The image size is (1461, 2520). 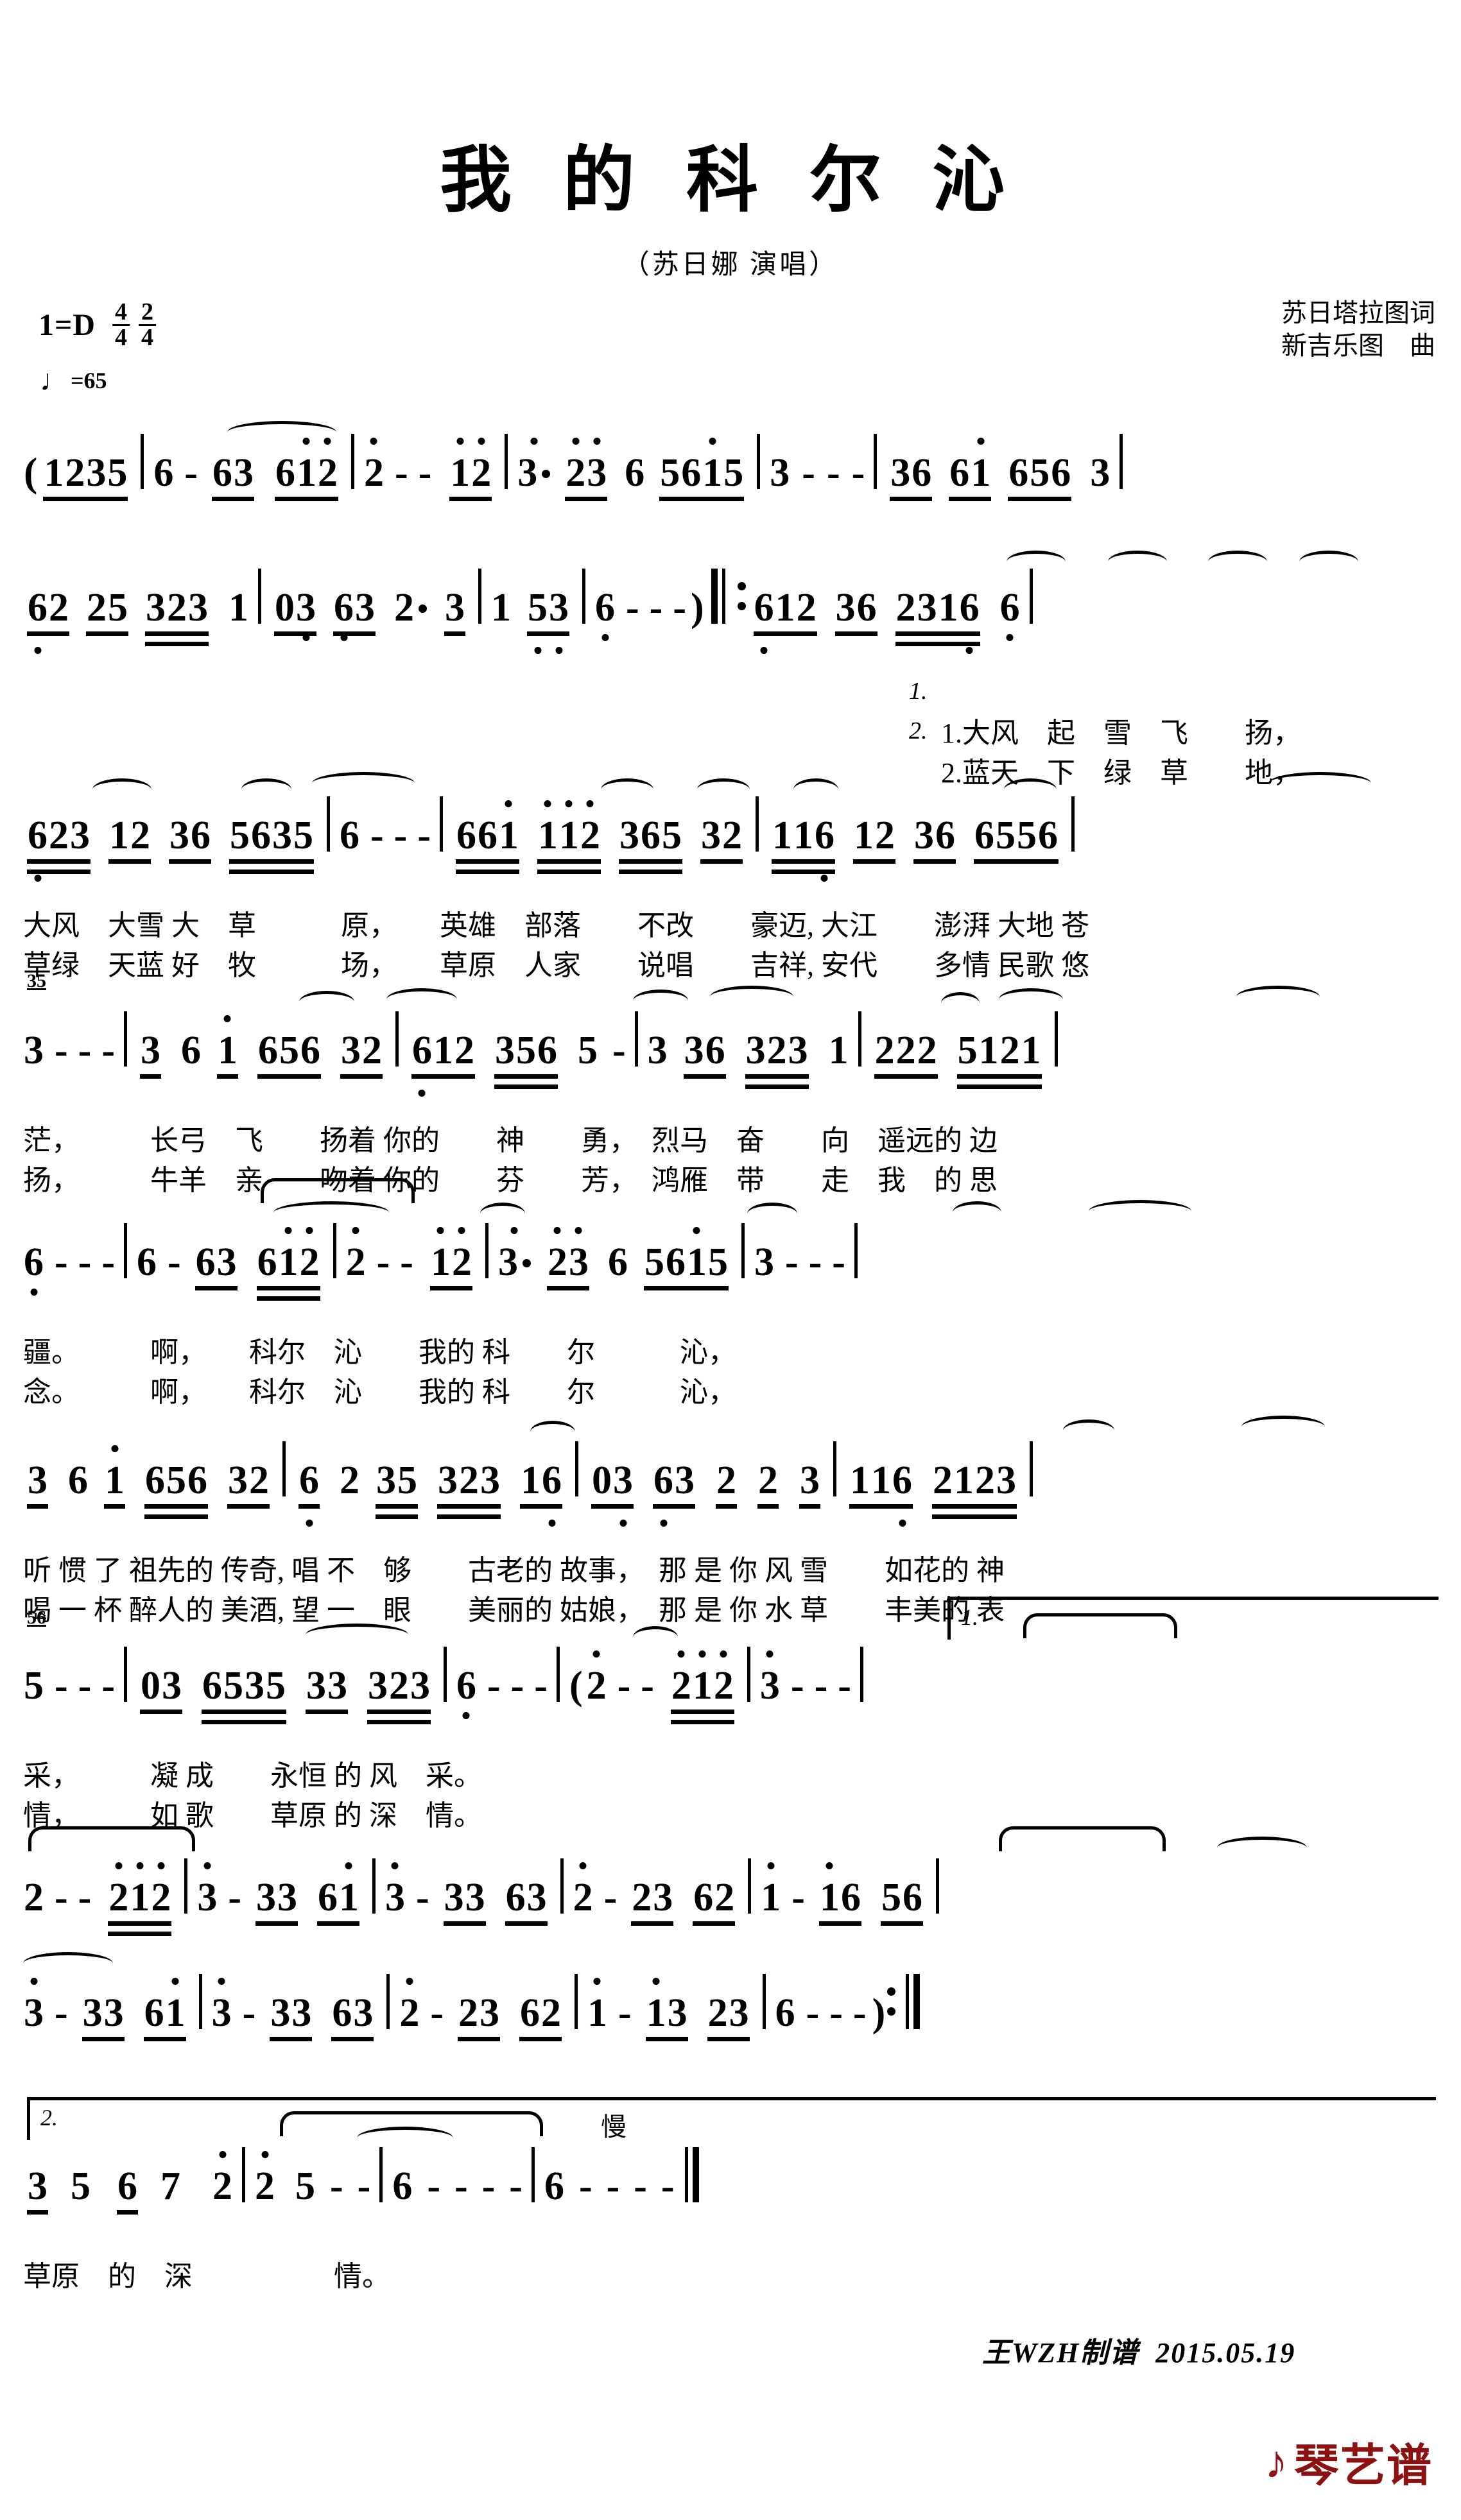 What do you see at coordinates (730, 265) in the screenshot?
I see `subtitle-performer: （苏日娜 演唱）` at bounding box center [730, 265].